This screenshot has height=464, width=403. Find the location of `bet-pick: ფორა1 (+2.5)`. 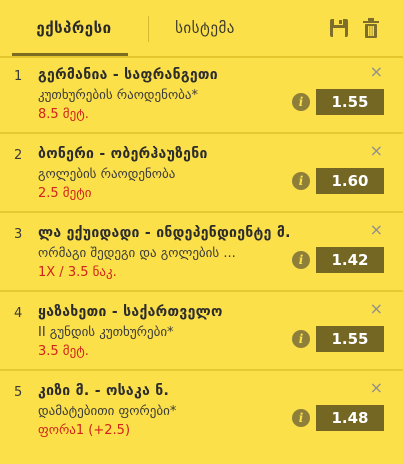

bet-pick: ფორა1 (+2.5) is located at coordinates (84, 430).